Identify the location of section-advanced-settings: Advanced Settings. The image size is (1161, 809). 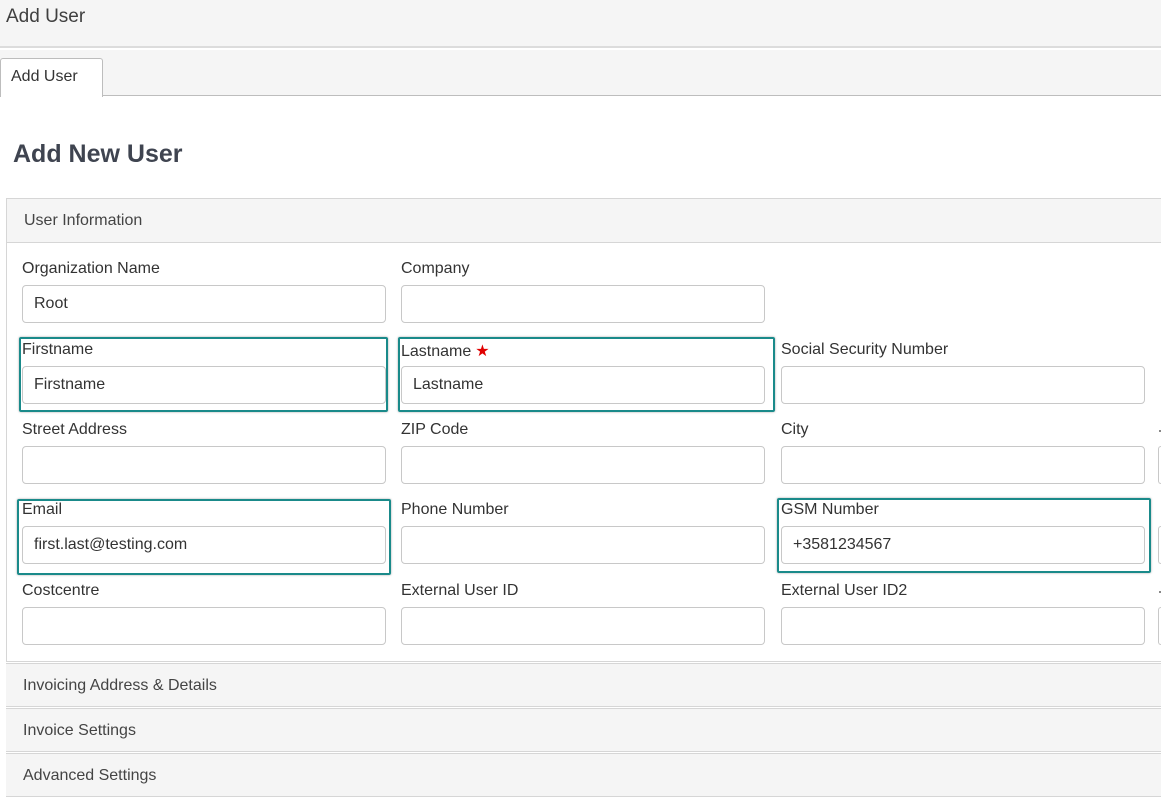
(583, 775).